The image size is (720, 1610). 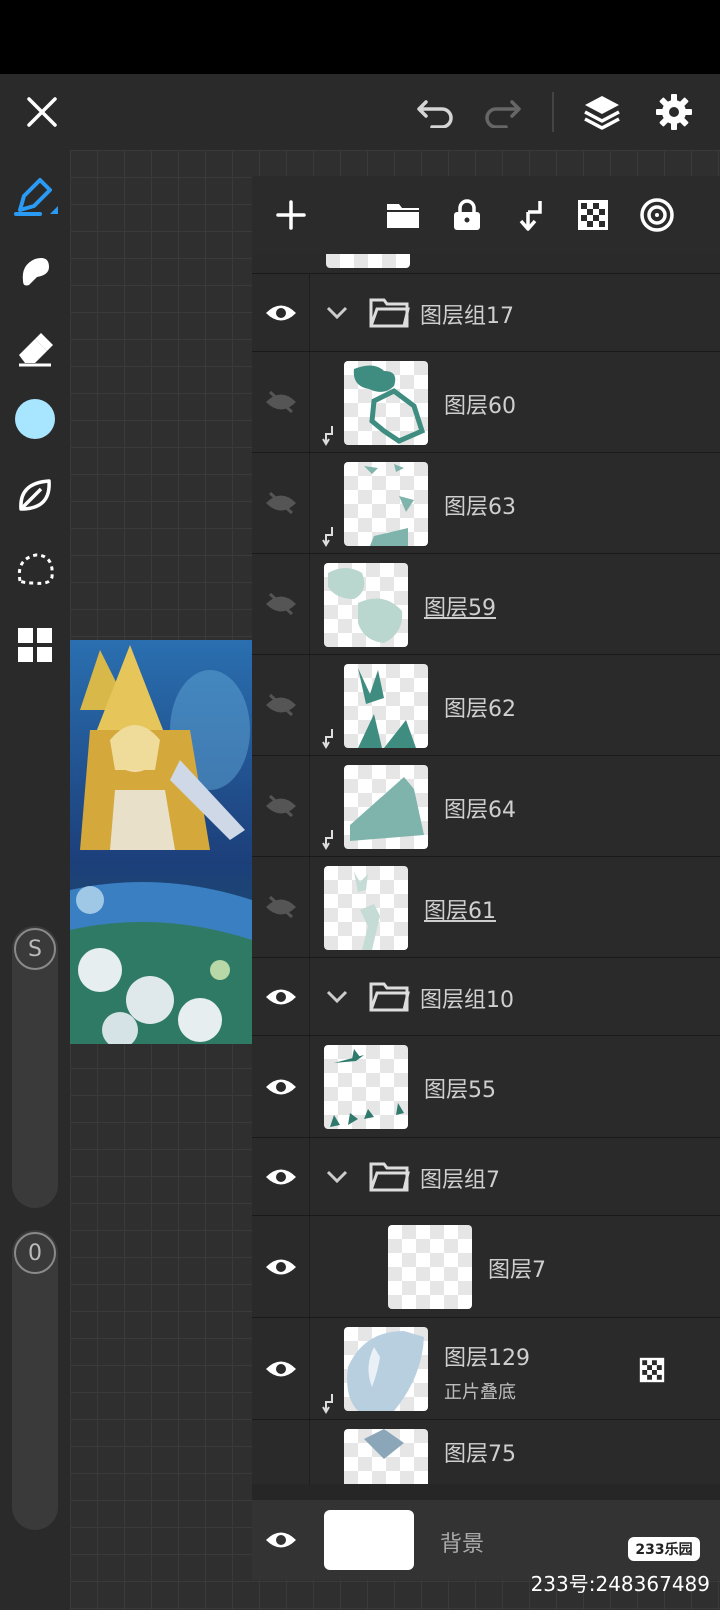 I want to click on layer-row: 图层75, so click(x=486, y=1452).